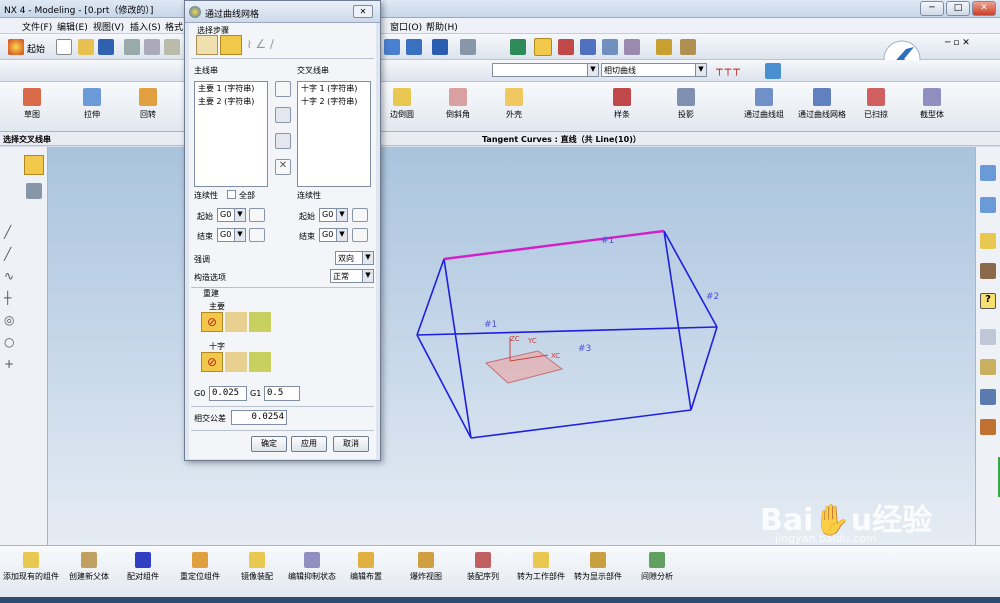 The width and height of the screenshot is (1000, 603). I want to click on chamfer-button: 倒斜角, so click(458, 104).